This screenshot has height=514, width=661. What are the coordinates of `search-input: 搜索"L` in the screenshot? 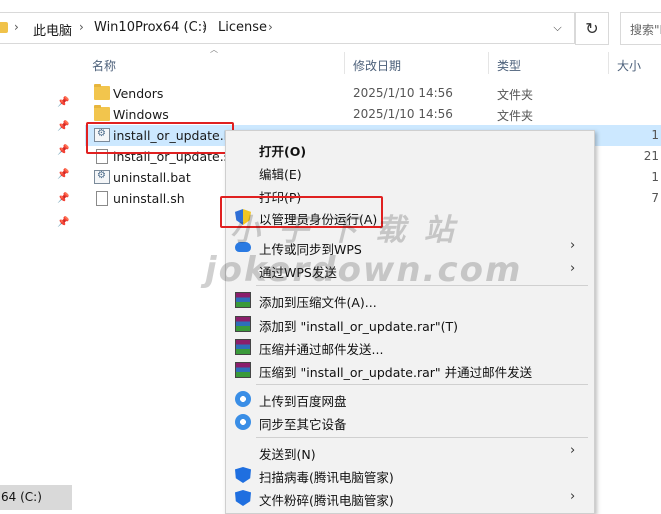 It's located at (640, 28).